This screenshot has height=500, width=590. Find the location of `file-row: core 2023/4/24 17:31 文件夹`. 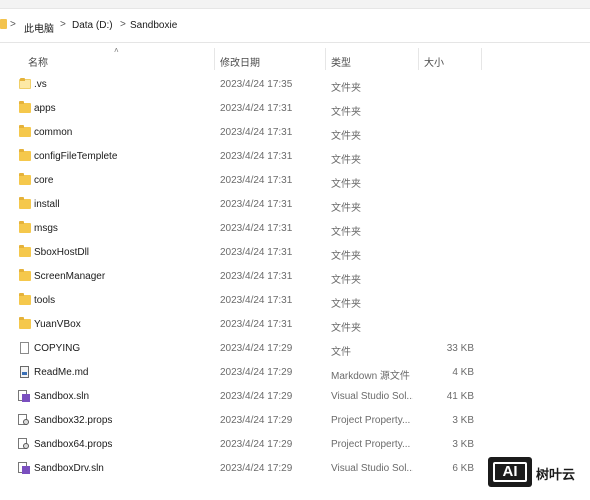

file-row: core 2023/4/24 17:31 文件夹 is located at coordinates (295, 181).